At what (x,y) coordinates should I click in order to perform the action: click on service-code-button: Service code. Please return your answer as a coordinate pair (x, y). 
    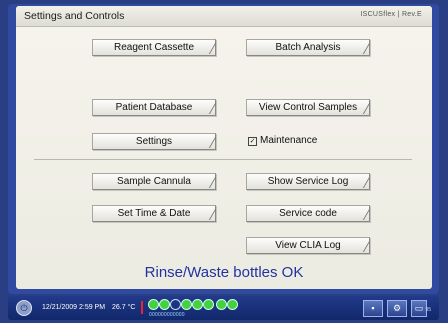
    Looking at the image, I should click on (308, 213).